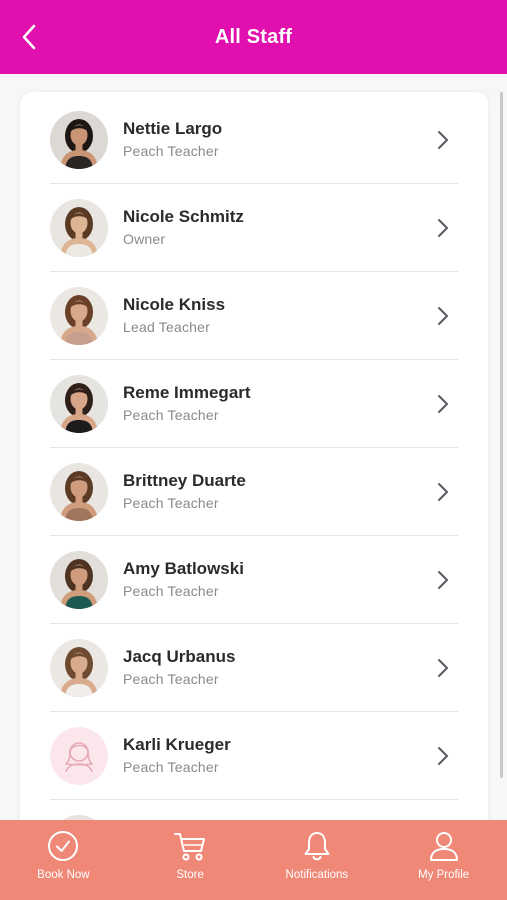 Image resolution: width=507 pixels, height=900 pixels. What do you see at coordinates (277, 579) in the screenshot?
I see `staff-info: Amy Batlowski Peach Teacher` at bounding box center [277, 579].